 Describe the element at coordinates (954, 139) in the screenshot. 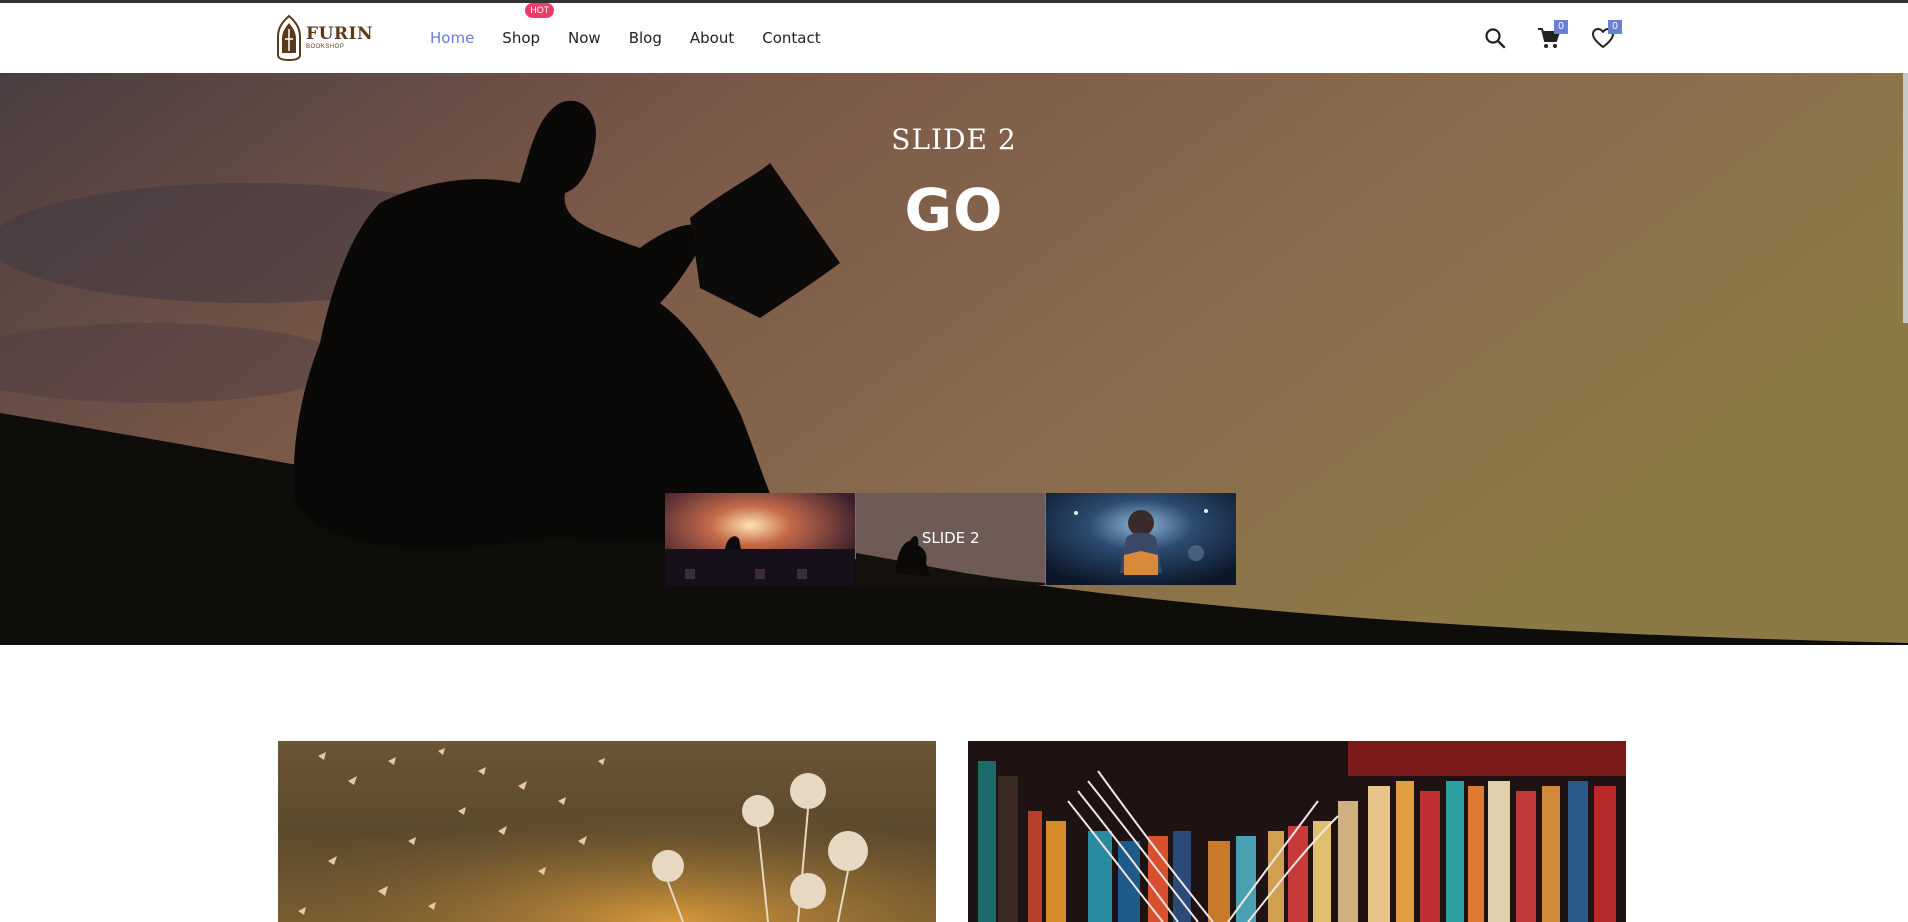

I see `slide-subtitle: SLIDE 2` at that location.